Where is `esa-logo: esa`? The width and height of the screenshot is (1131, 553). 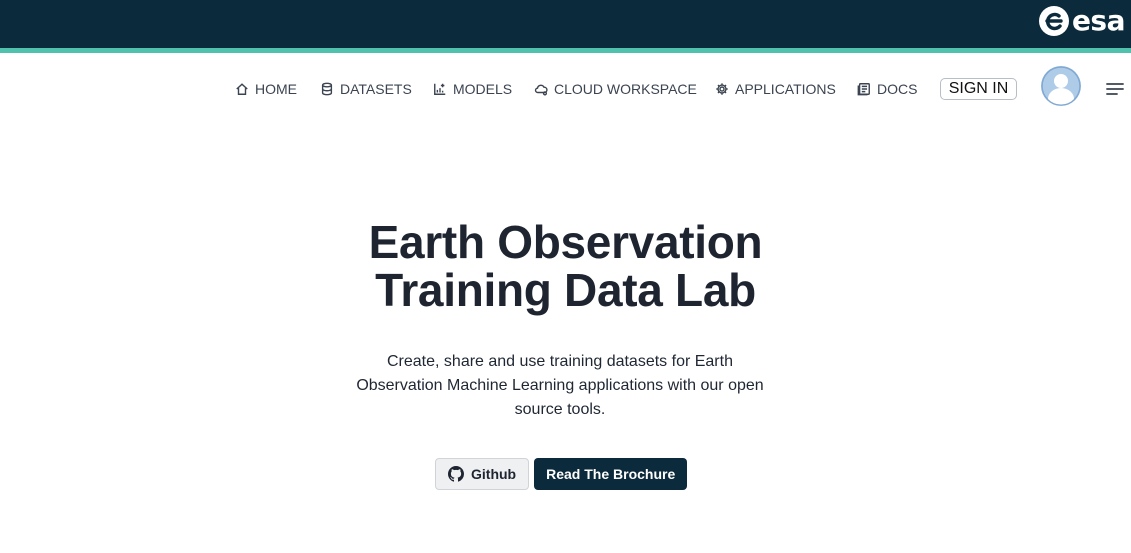 esa-logo: esa is located at coordinates (1082, 21).